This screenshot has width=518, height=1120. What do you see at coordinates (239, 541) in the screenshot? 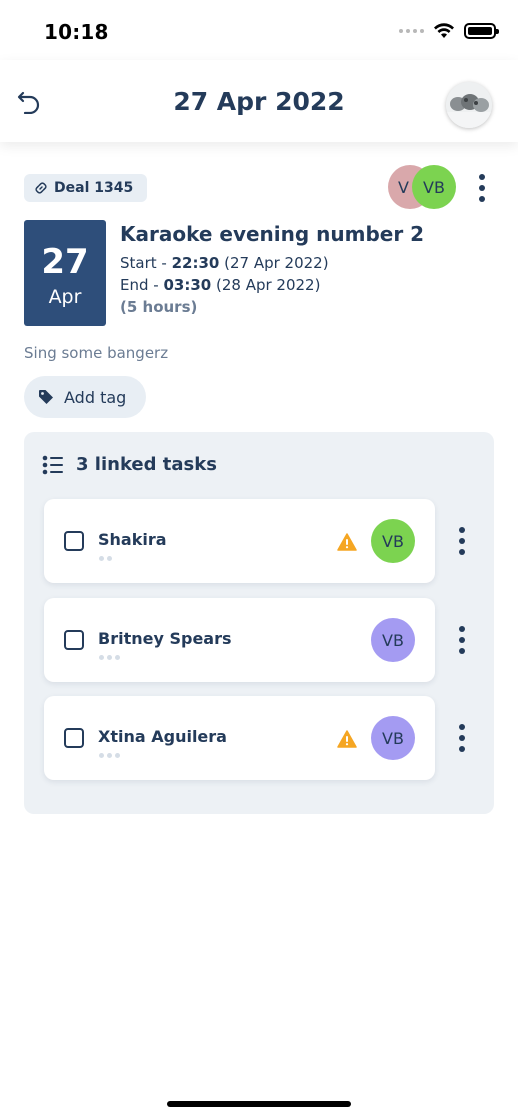
I see `task-card: Shakira VB` at bounding box center [239, 541].